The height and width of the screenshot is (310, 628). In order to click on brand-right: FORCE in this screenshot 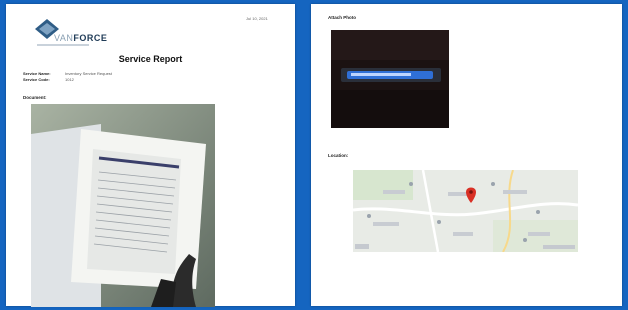, I will do `click(90, 38)`.